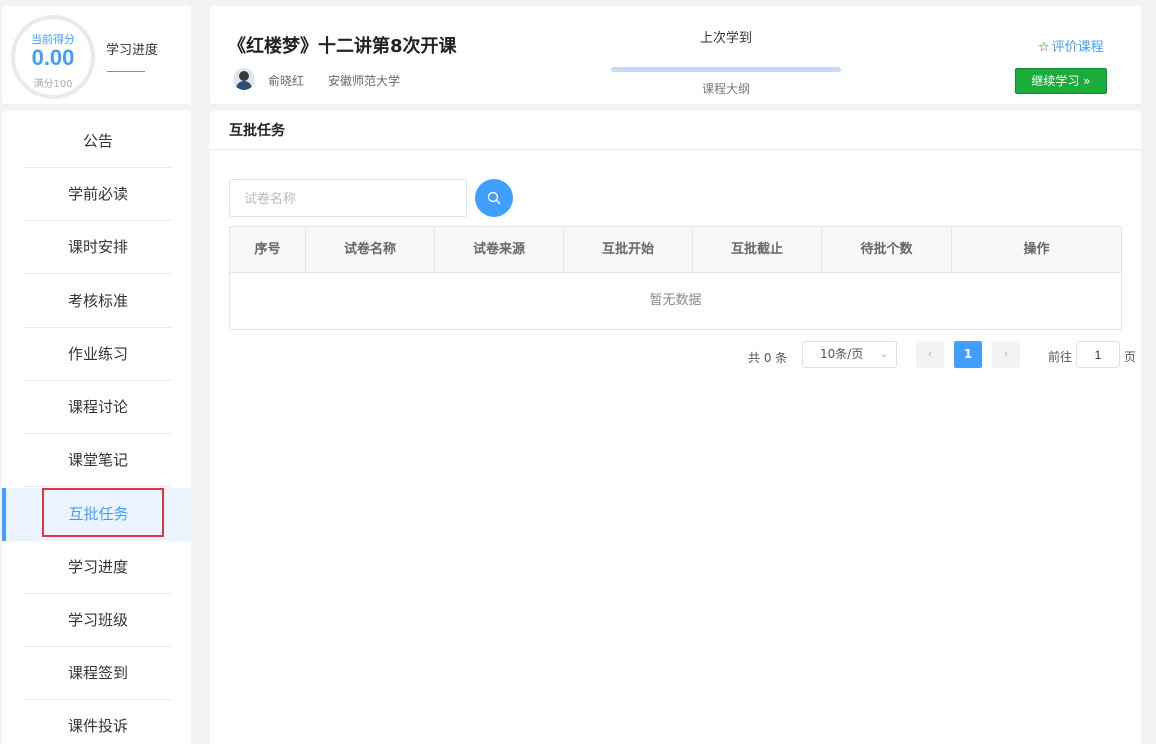 This screenshot has height=744, width=1156. Describe the element at coordinates (364, 81) in the screenshot. I see `school-name: 安徽师范大学` at that location.